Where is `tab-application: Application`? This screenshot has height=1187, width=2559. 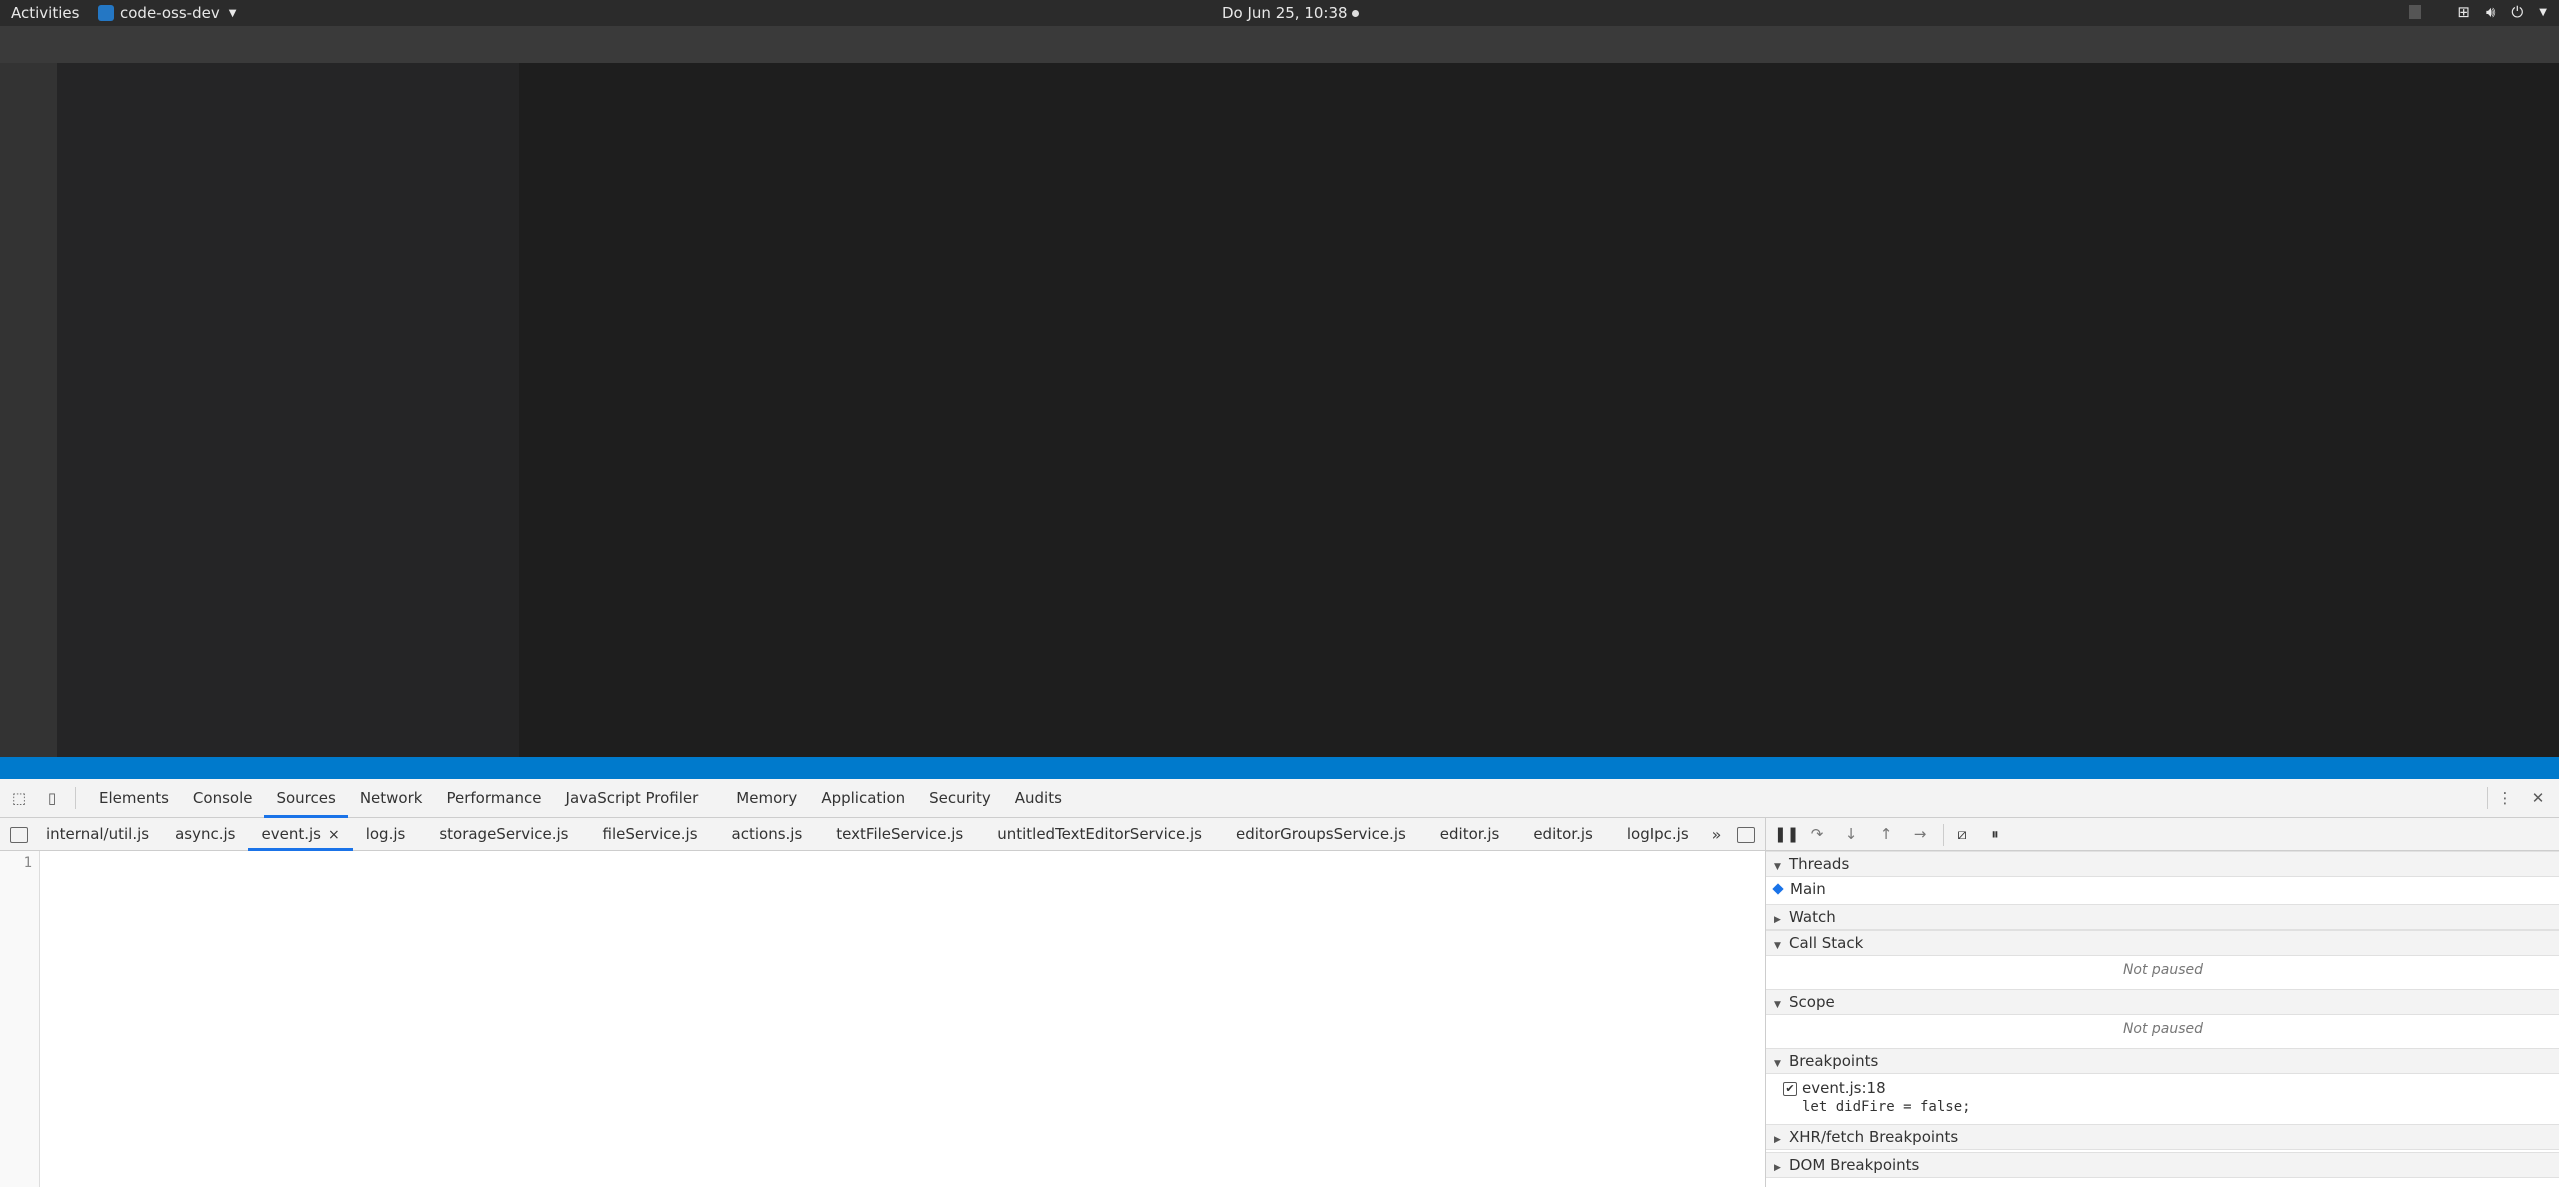 tab-application: Application is located at coordinates (863, 798).